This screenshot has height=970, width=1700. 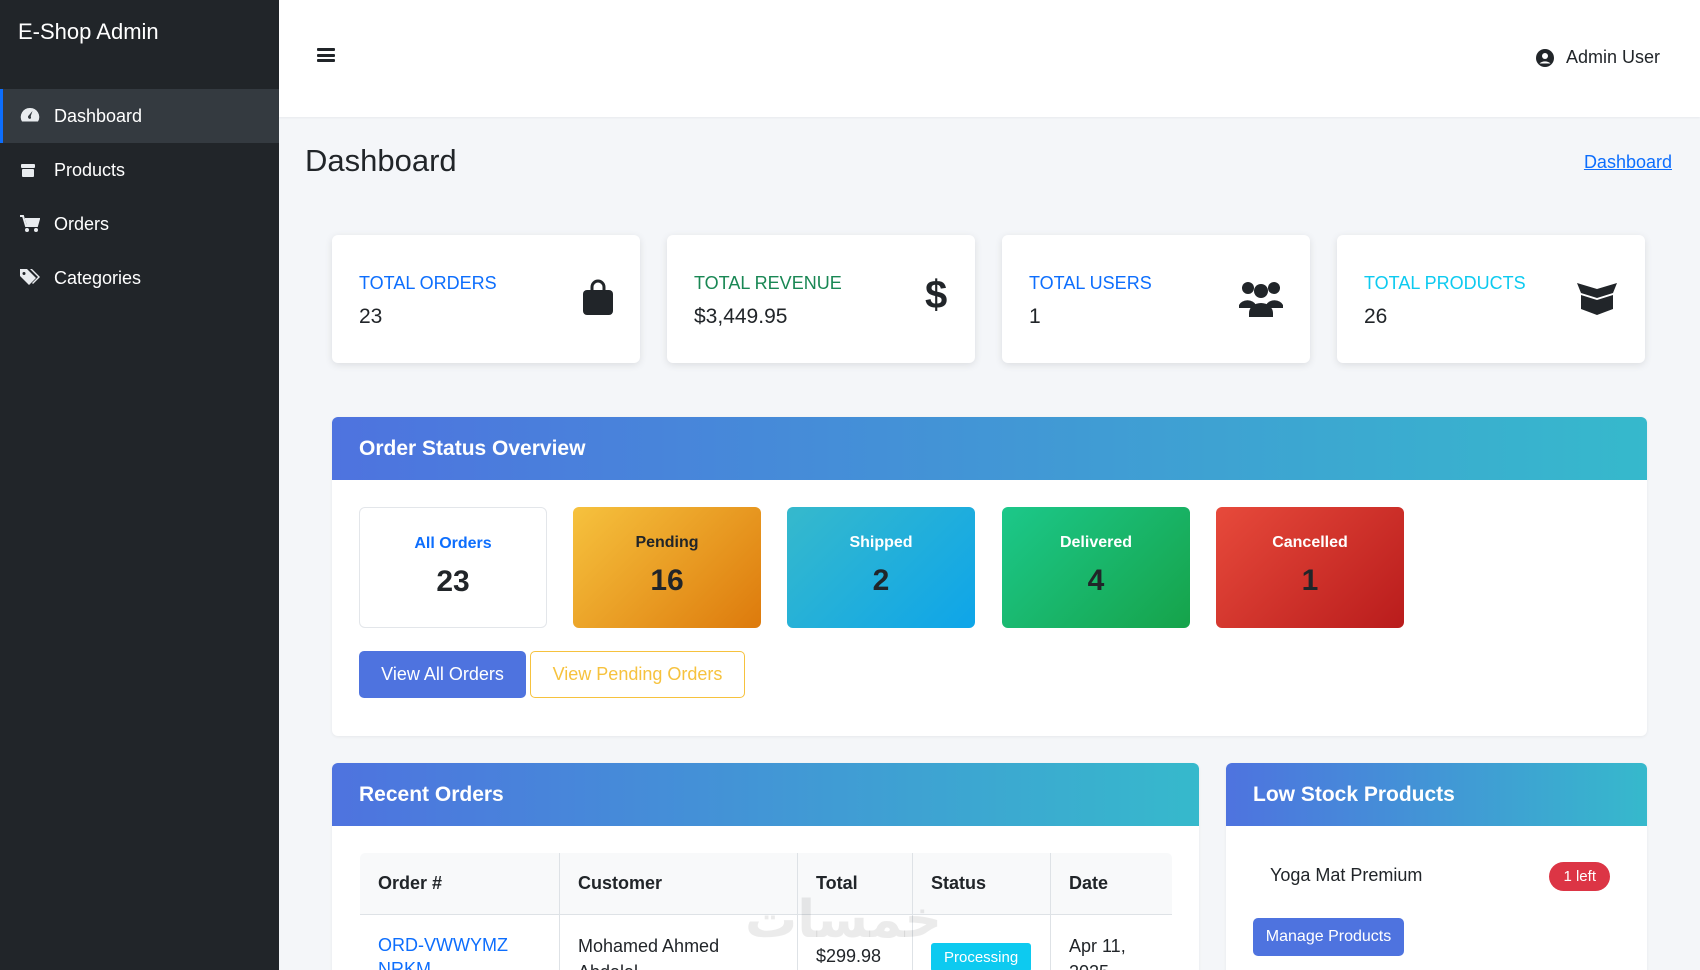 I want to click on panel-title: Recent Orders, so click(x=765, y=794).